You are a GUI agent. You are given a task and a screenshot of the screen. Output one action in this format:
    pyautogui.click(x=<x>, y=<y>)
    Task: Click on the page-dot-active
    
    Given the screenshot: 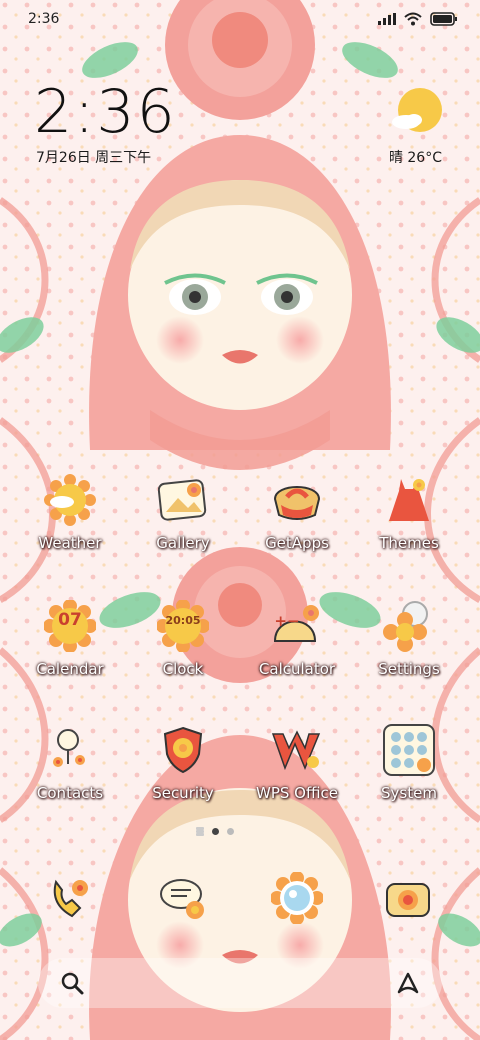 What is the action you would take?
    pyautogui.click(x=215, y=831)
    